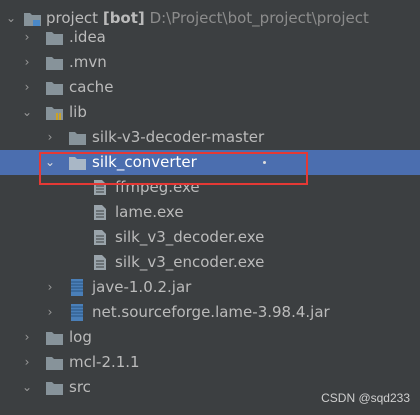  What do you see at coordinates (210, 62) in the screenshot?
I see `tree-row-mvn: › .mvn` at bounding box center [210, 62].